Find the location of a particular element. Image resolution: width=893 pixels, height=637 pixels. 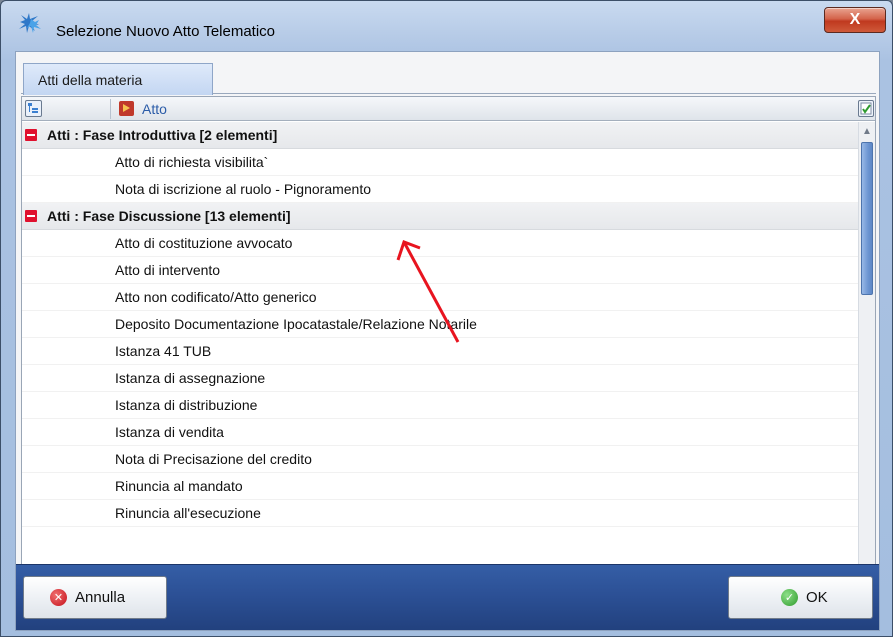

group-label: Atti : Fase Discussione [13 elementi] is located at coordinates (169, 216).